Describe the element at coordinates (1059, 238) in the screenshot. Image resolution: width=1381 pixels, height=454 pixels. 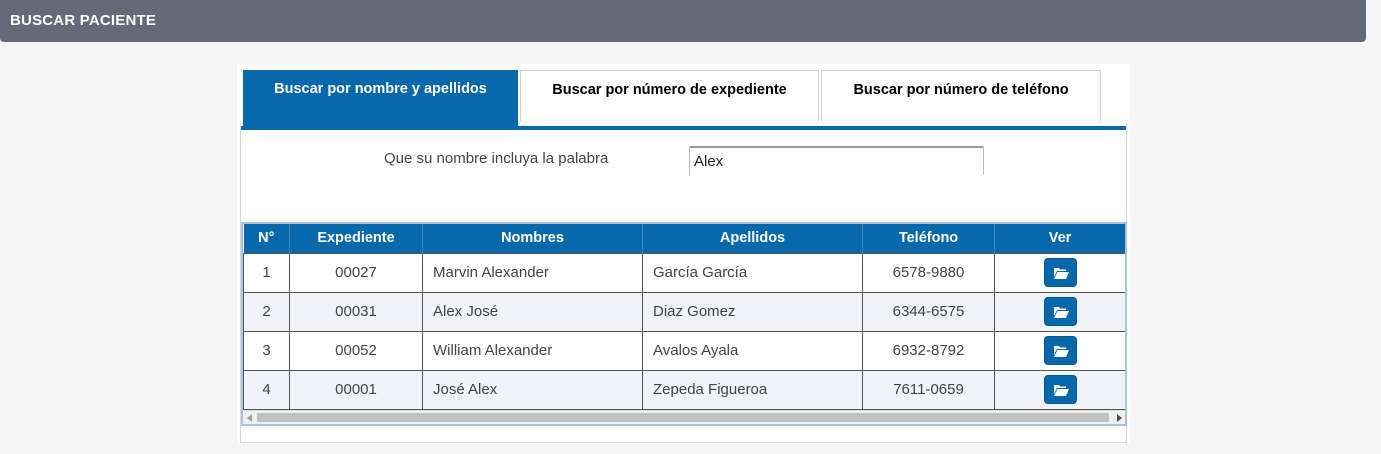
I see `column-header-ver: Ver` at that location.